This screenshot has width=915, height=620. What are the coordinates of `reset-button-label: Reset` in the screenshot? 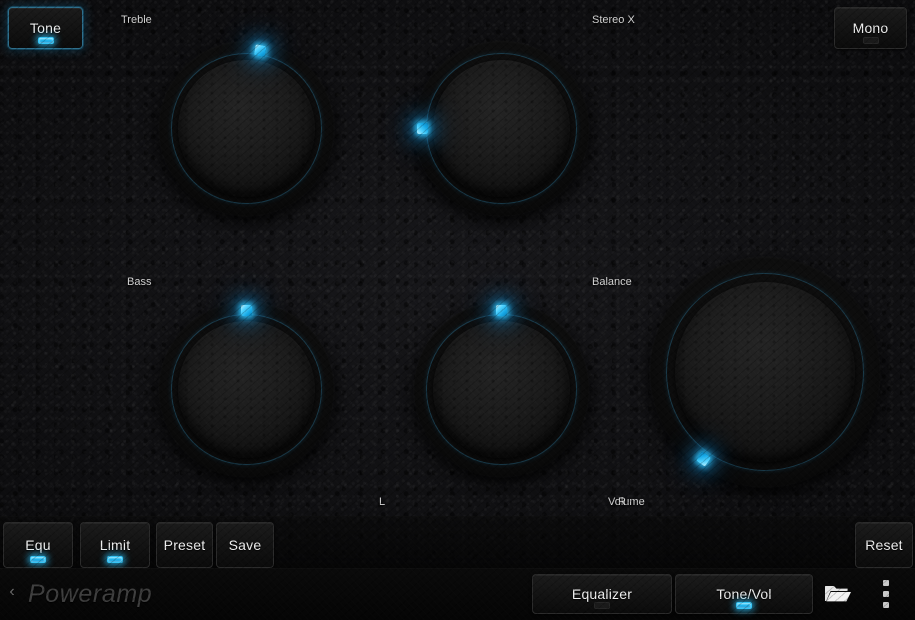 It's located at (884, 545).